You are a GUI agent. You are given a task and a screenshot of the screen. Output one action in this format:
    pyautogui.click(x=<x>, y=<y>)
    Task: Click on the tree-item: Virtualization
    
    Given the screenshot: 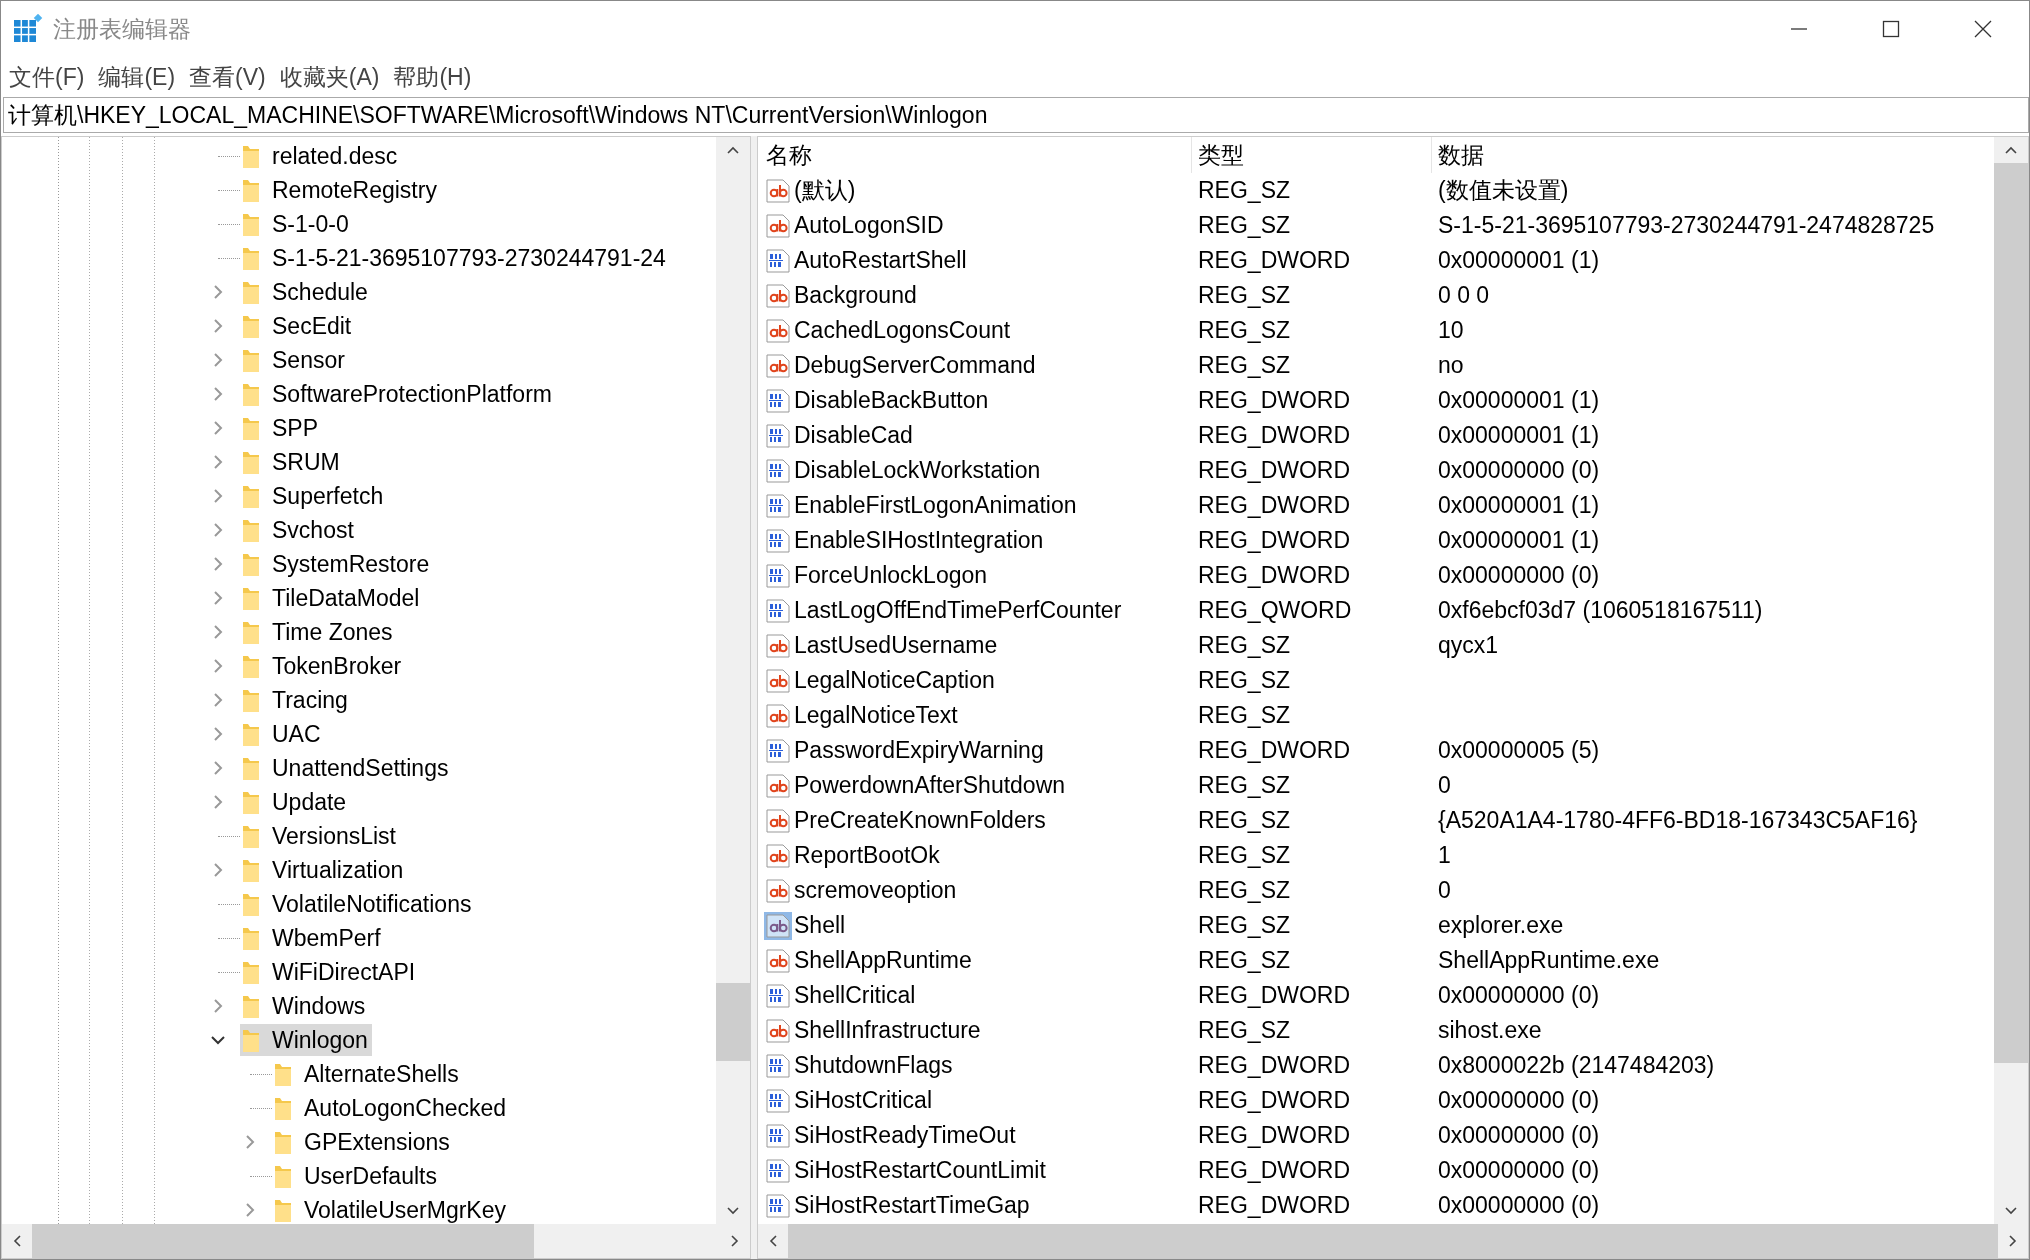 What is the action you would take?
    pyautogui.click(x=324, y=870)
    